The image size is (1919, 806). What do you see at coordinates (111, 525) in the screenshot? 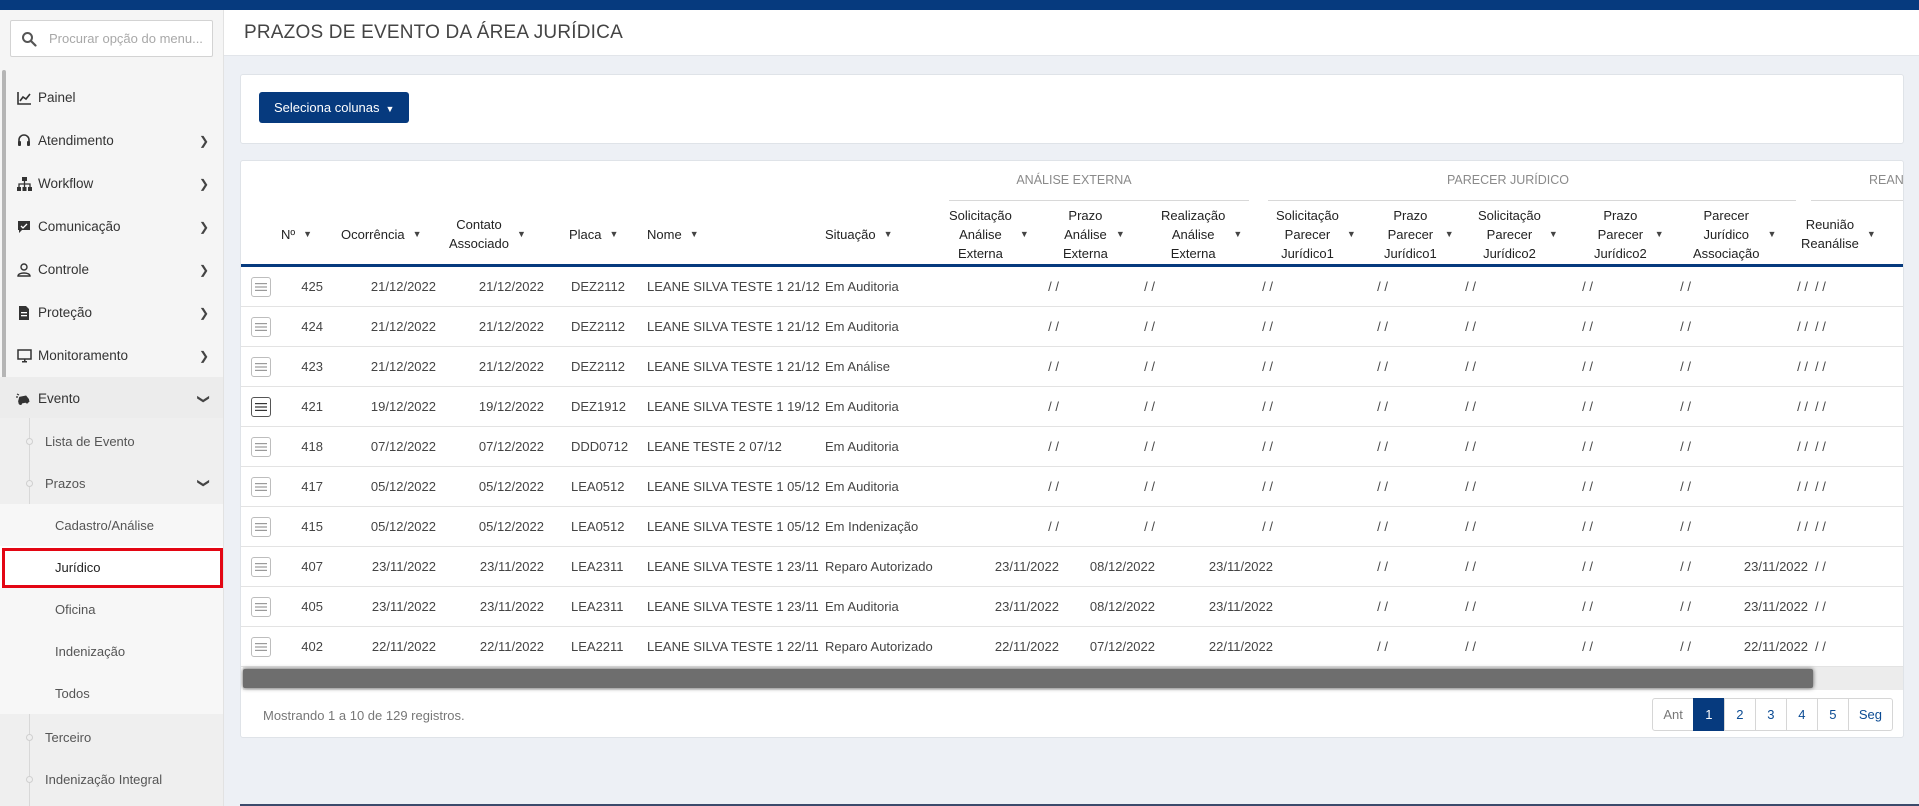
I see `sidebar-subitem-cadastro-analise: Cadastro/Análise` at bounding box center [111, 525].